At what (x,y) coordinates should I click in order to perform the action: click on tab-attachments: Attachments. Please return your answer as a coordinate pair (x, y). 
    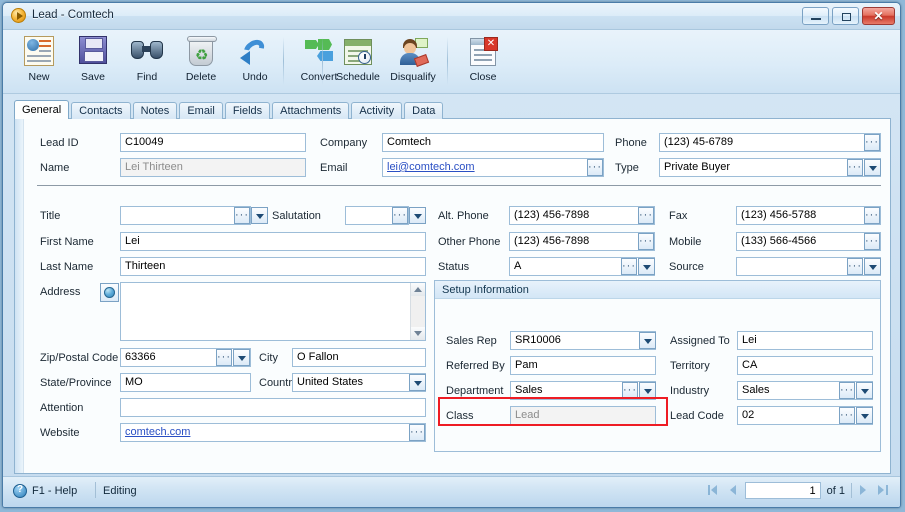
    Looking at the image, I should click on (311, 110).